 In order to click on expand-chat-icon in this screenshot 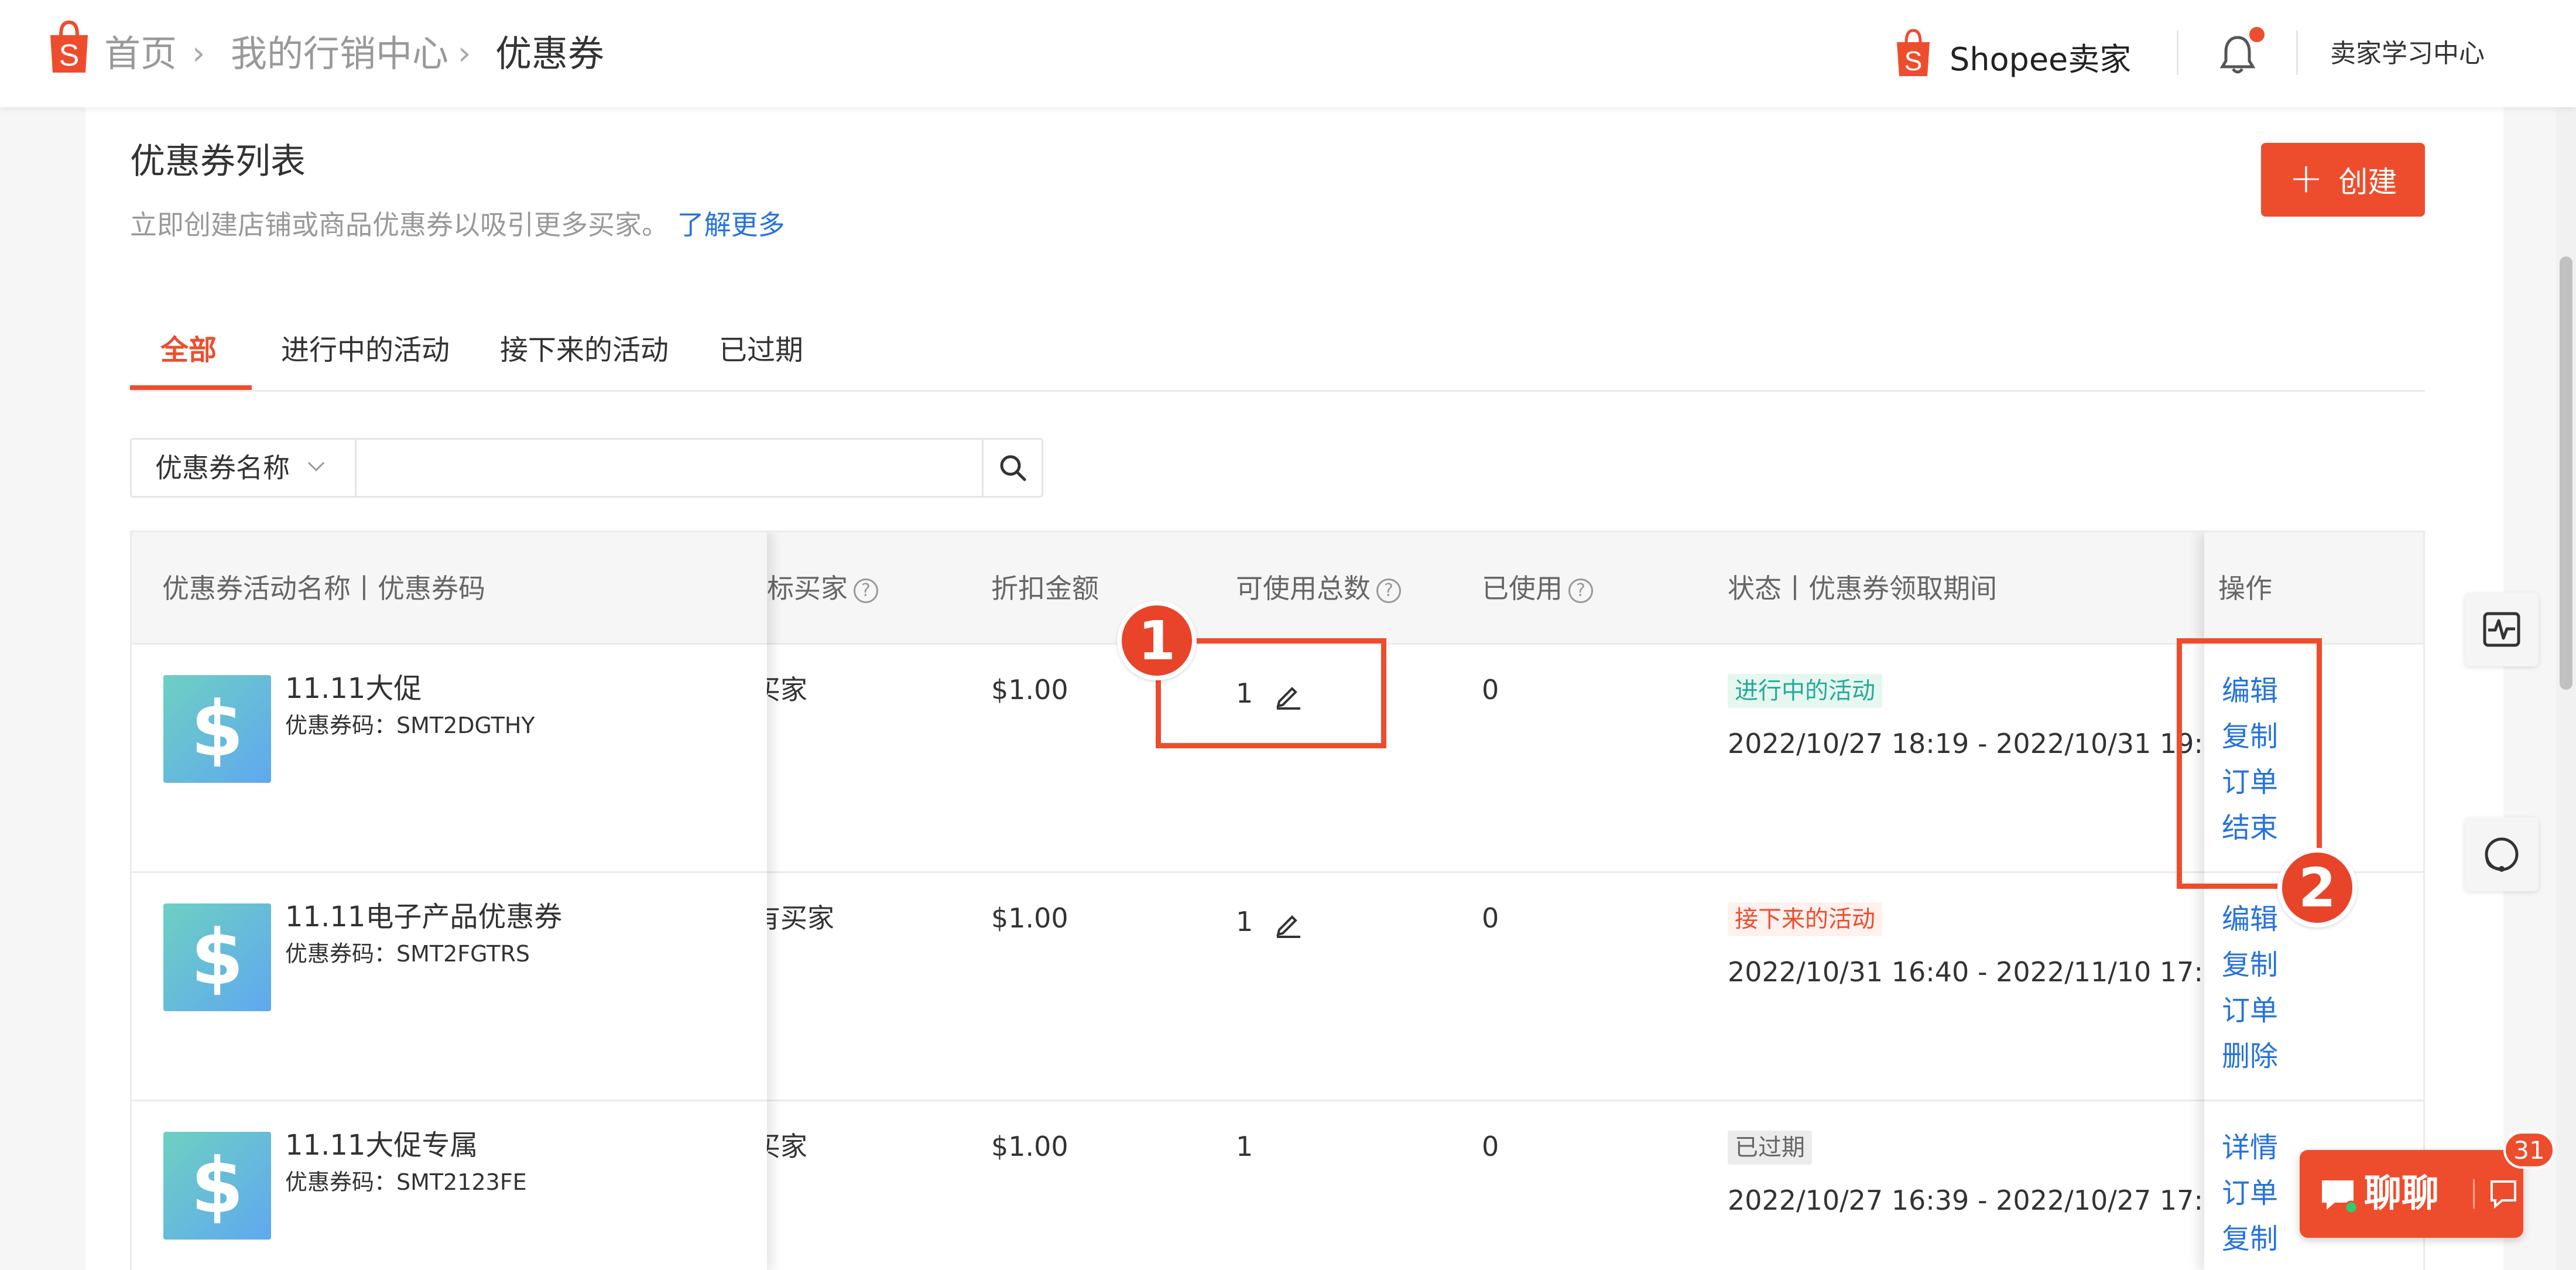, I will do `click(2503, 1193)`.